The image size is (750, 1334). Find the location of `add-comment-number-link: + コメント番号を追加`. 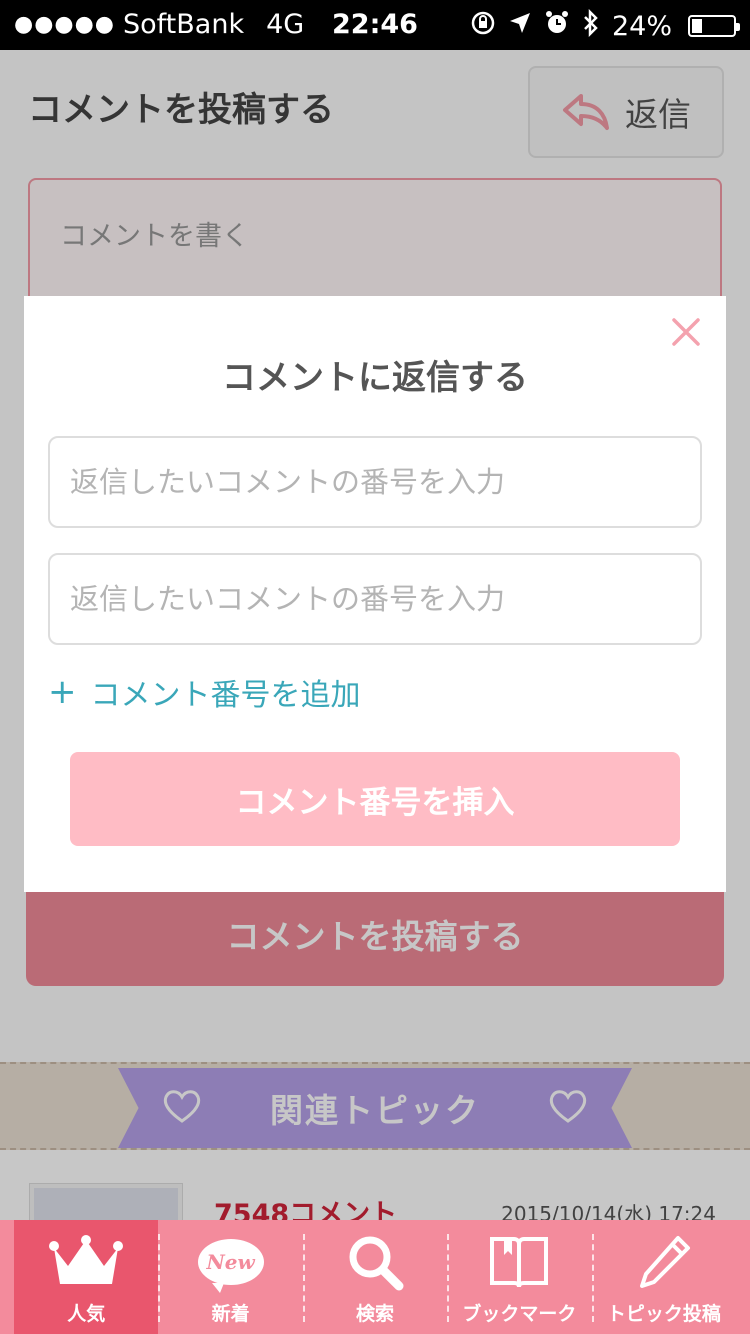

add-comment-number-link: + コメント番号を追加 is located at coordinates (204, 692).